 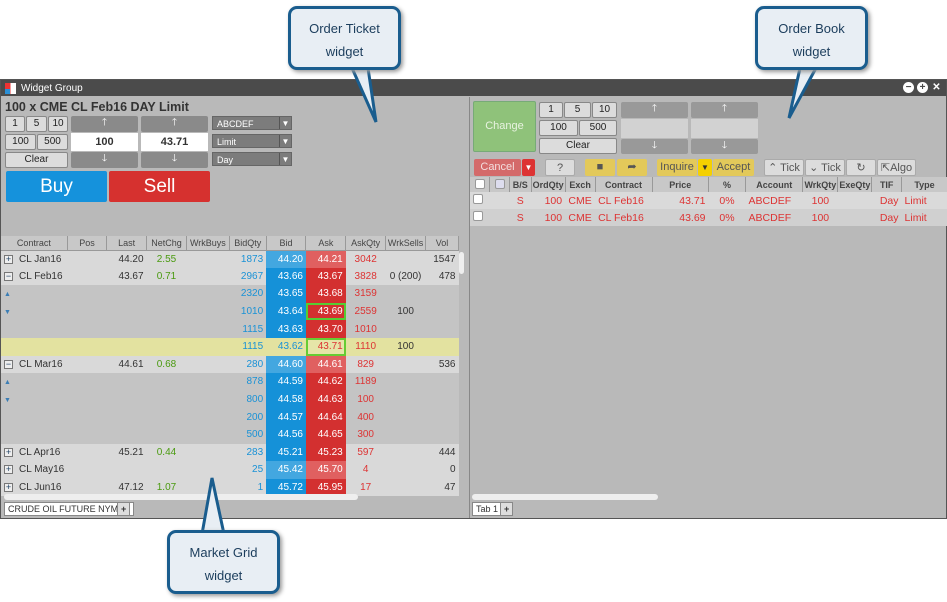 I want to click on depth-row: 1115 43.62 43.71 1110 100, so click(x=230, y=346).